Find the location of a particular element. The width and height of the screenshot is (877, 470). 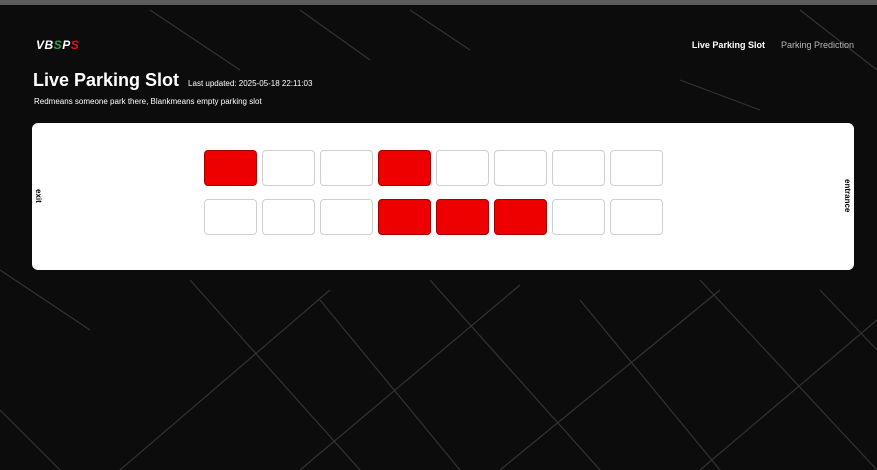

logo-text-s-red: S is located at coordinates (75, 45).